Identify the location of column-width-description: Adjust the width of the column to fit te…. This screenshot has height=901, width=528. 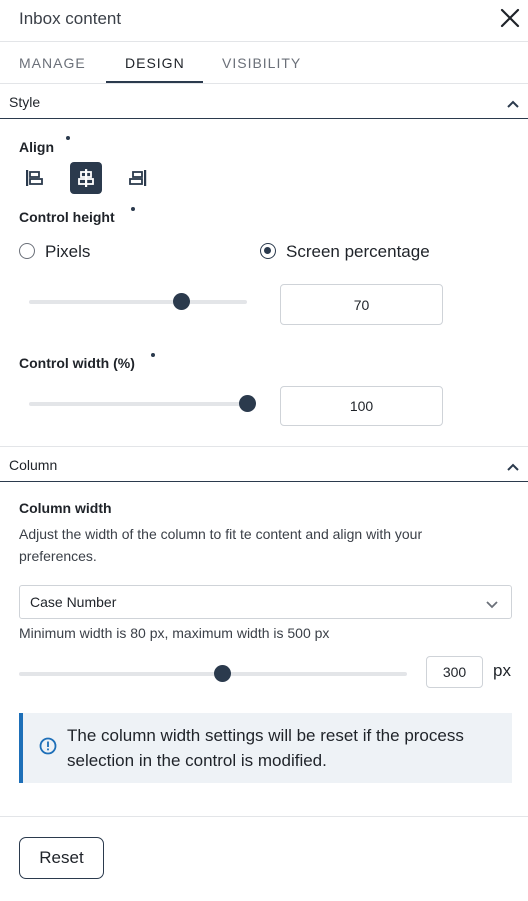
(221, 545).